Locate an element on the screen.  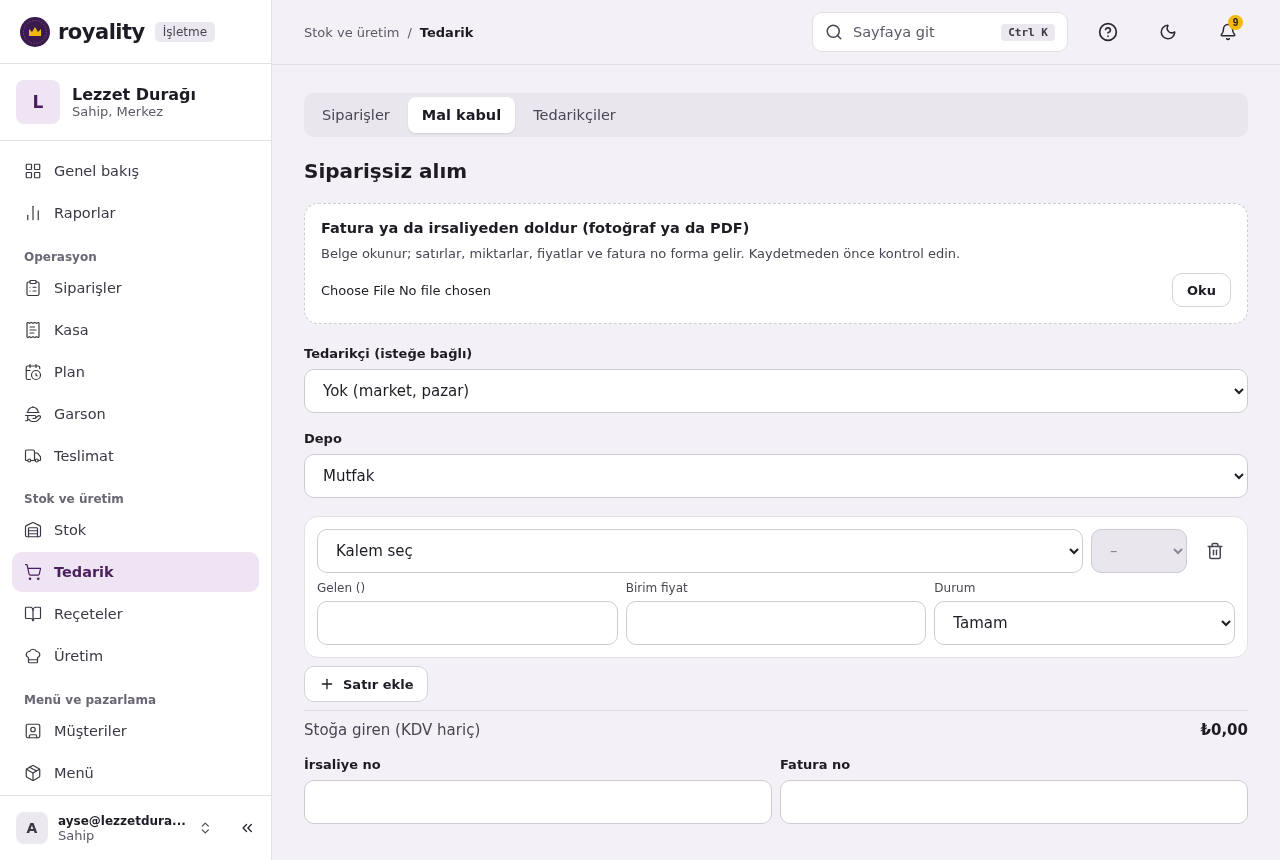
sidebar-item: Plan is located at coordinates (135, 371).